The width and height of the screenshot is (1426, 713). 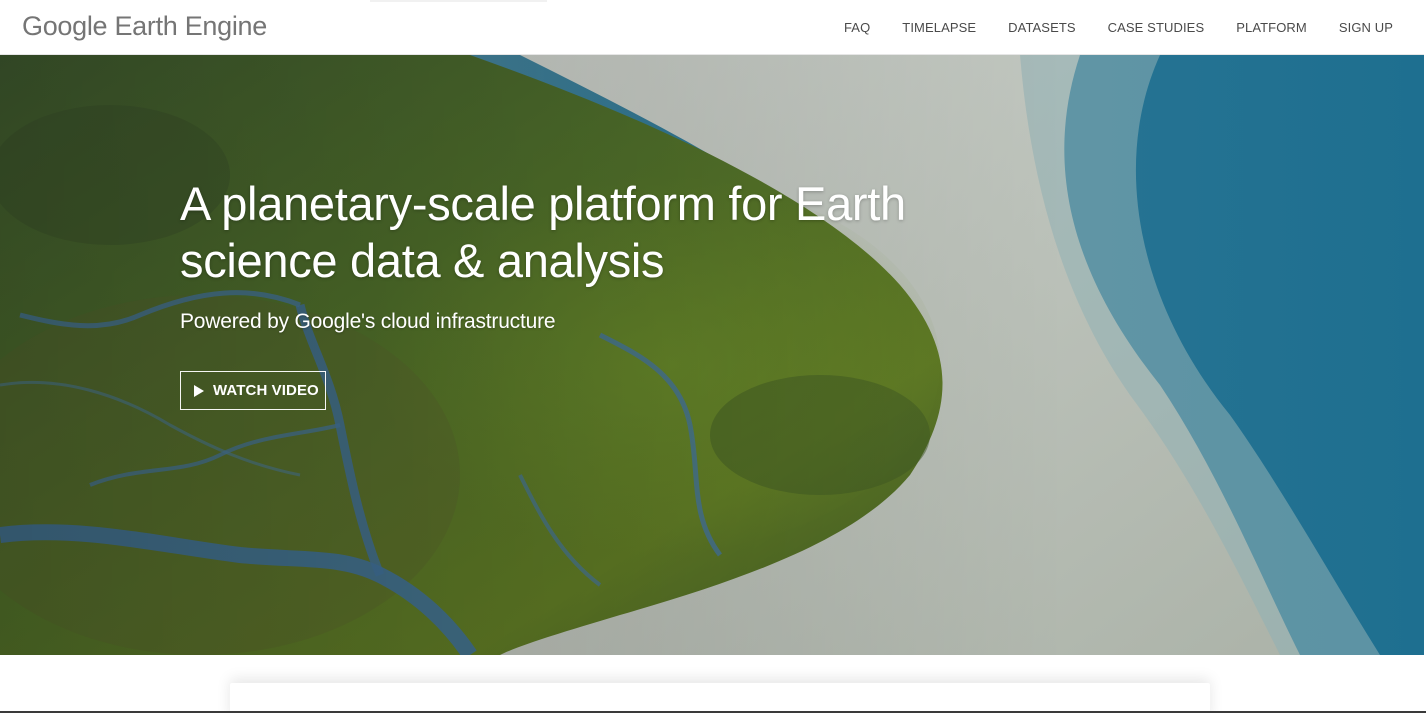 What do you see at coordinates (857, 27) in the screenshot?
I see `nav-faq: FAQ` at bounding box center [857, 27].